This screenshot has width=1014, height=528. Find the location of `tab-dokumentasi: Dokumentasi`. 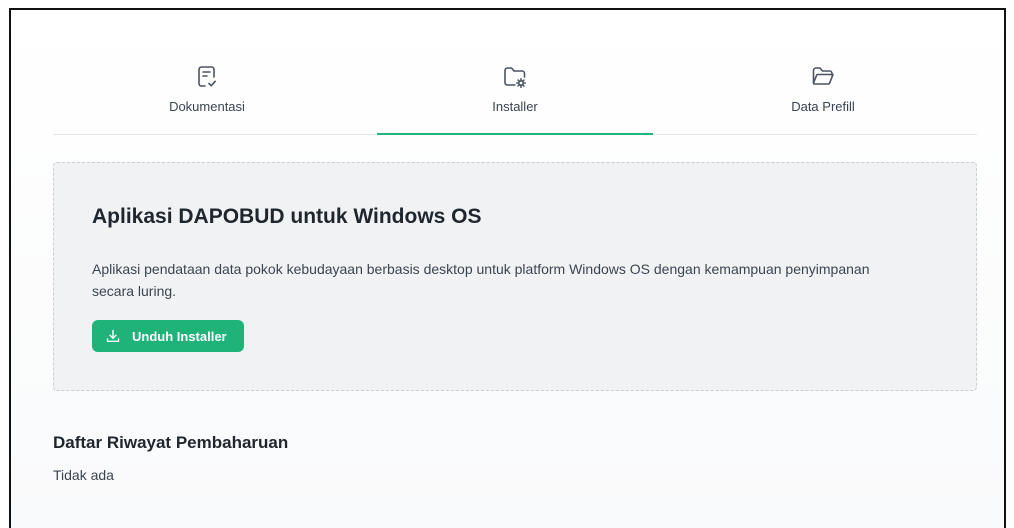

tab-dokumentasi: Dokumentasi is located at coordinates (207, 72).